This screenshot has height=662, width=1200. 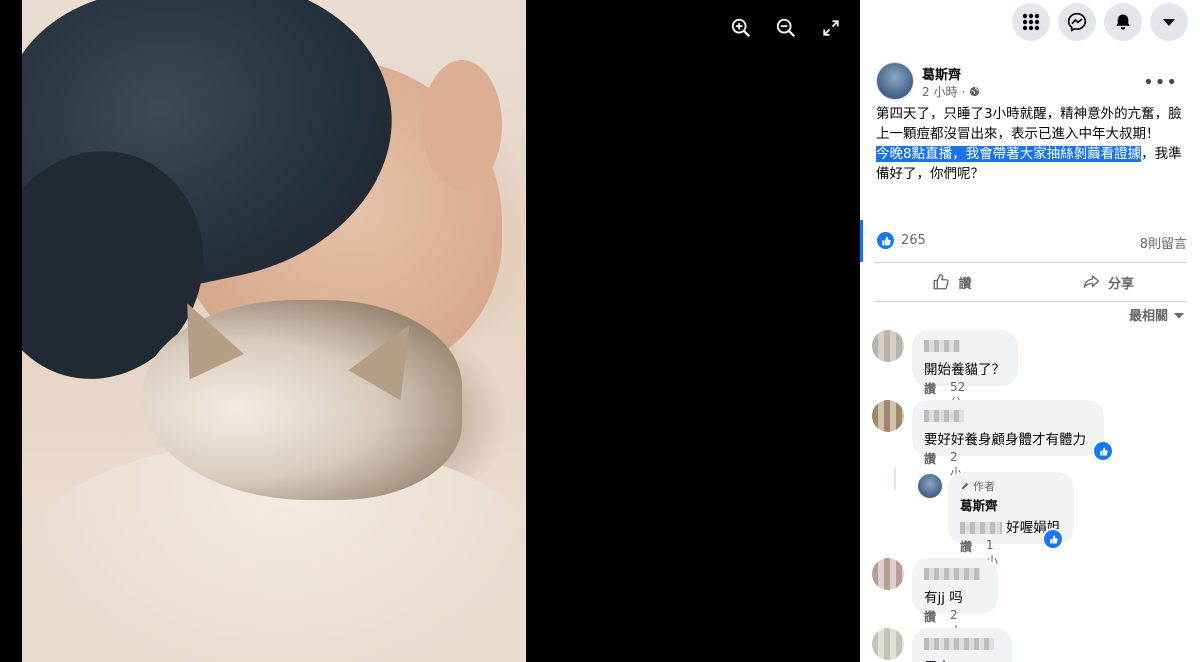 I want to click on share-button: 分享, so click(x=1108, y=282).